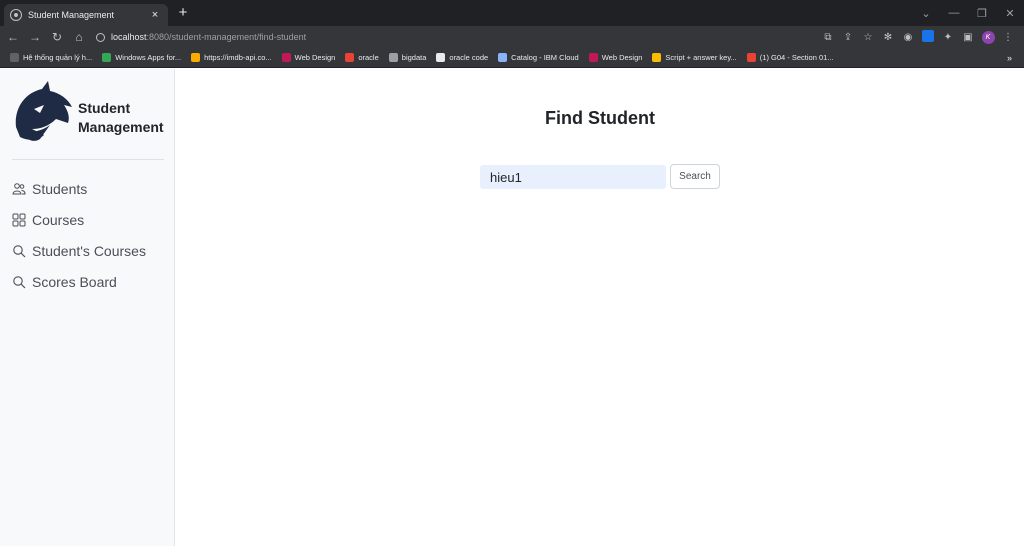 This screenshot has width=1024, height=546. What do you see at coordinates (868, 37) in the screenshot?
I see `bookmark-star-icon: ☆` at bounding box center [868, 37].